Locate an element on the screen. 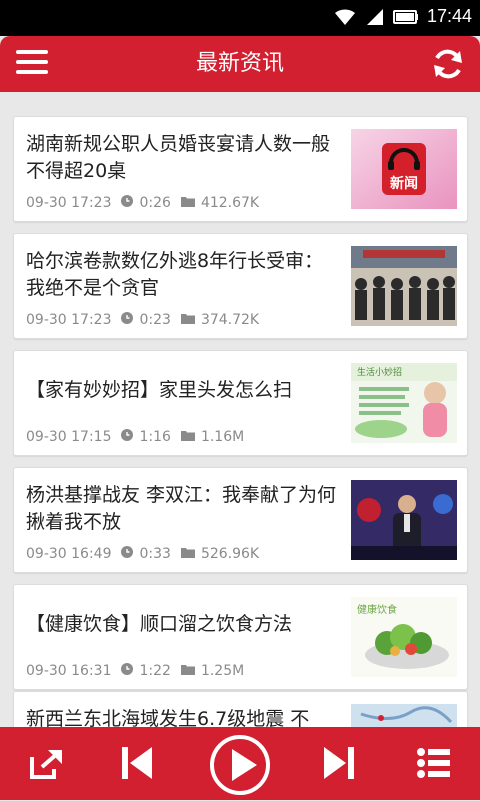 The image size is (480, 801). news-logo-text: 新闻 is located at coordinates (404, 184).